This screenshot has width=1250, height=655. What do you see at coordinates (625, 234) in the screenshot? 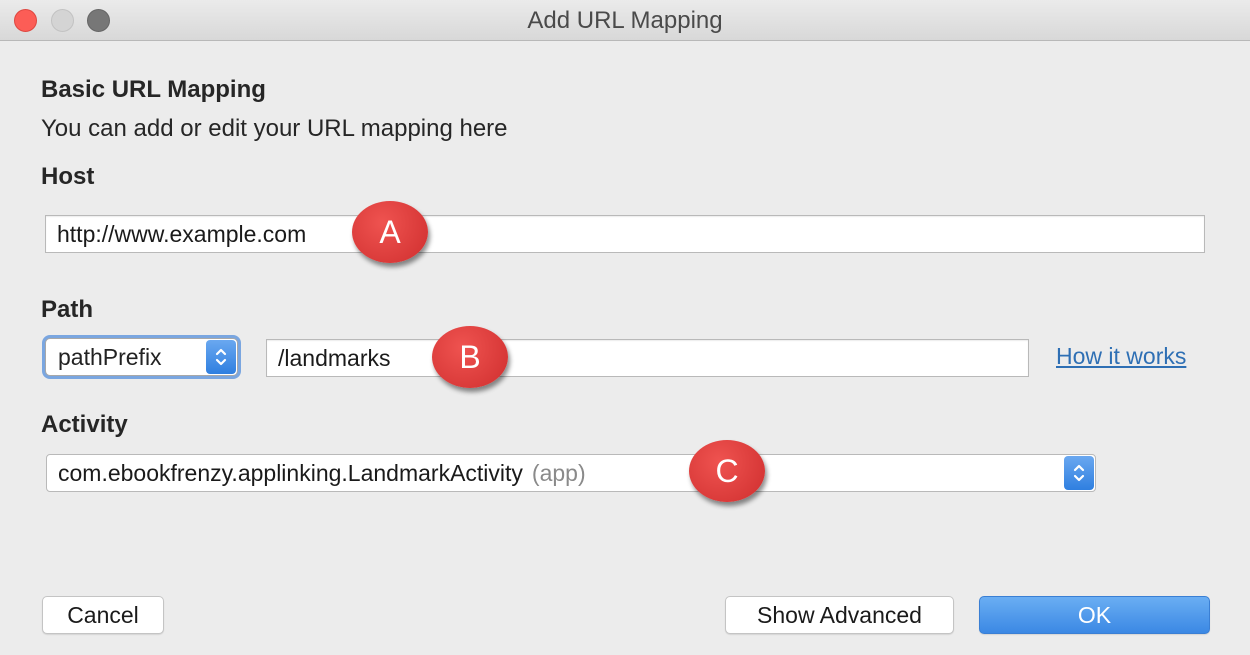
I see `host-input: http://www.example.com` at bounding box center [625, 234].